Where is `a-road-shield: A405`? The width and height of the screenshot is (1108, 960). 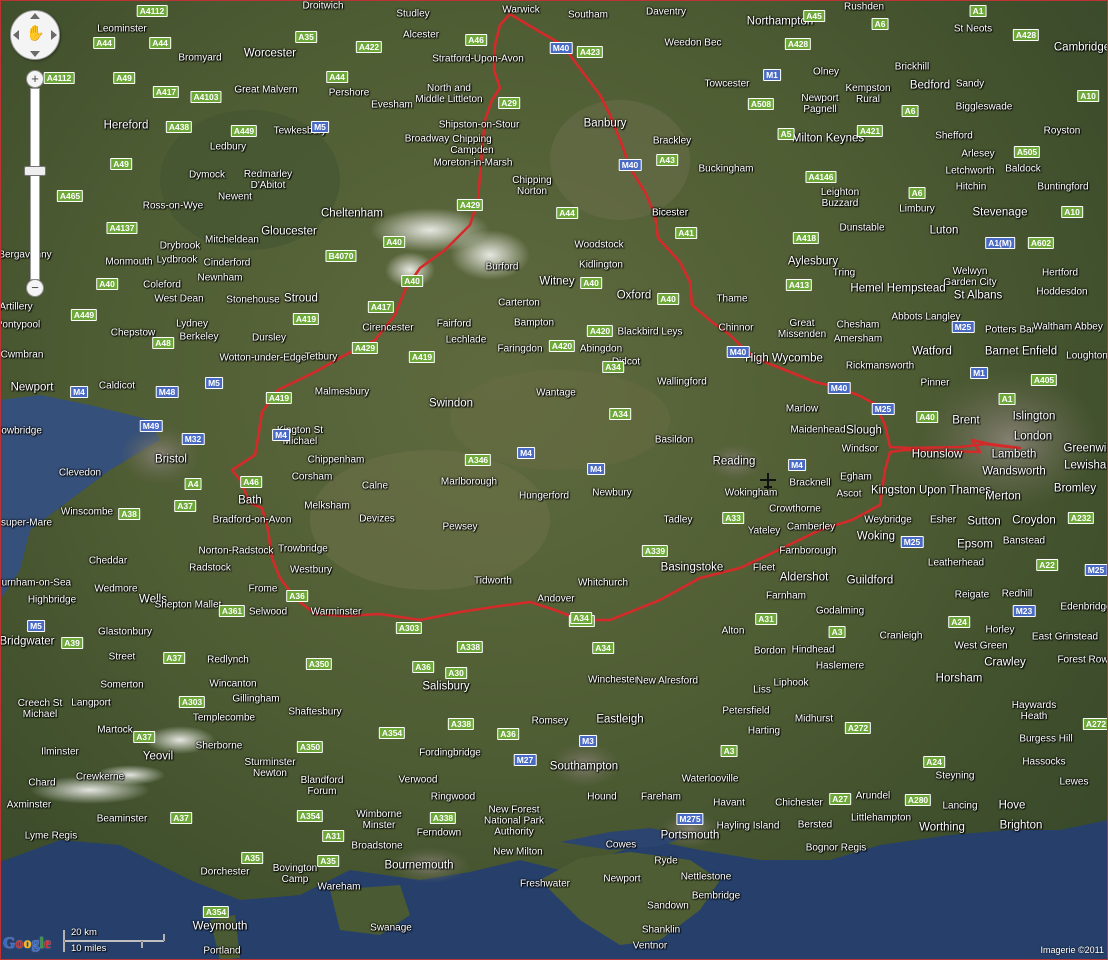
a-road-shield: A405 is located at coordinates (1044, 380).